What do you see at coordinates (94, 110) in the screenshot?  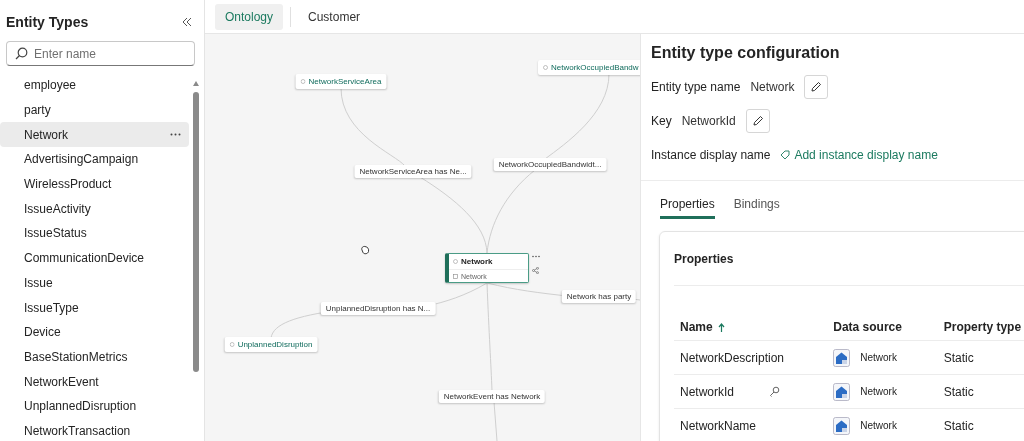 I see `entity-type-item: party` at bounding box center [94, 110].